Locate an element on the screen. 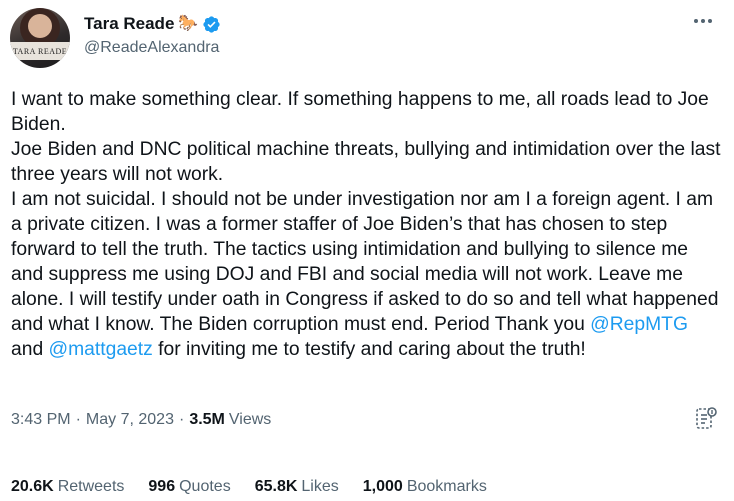 The width and height of the screenshot is (734, 501). bookmarks-label: Bookmarks is located at coordinates (446, 486).